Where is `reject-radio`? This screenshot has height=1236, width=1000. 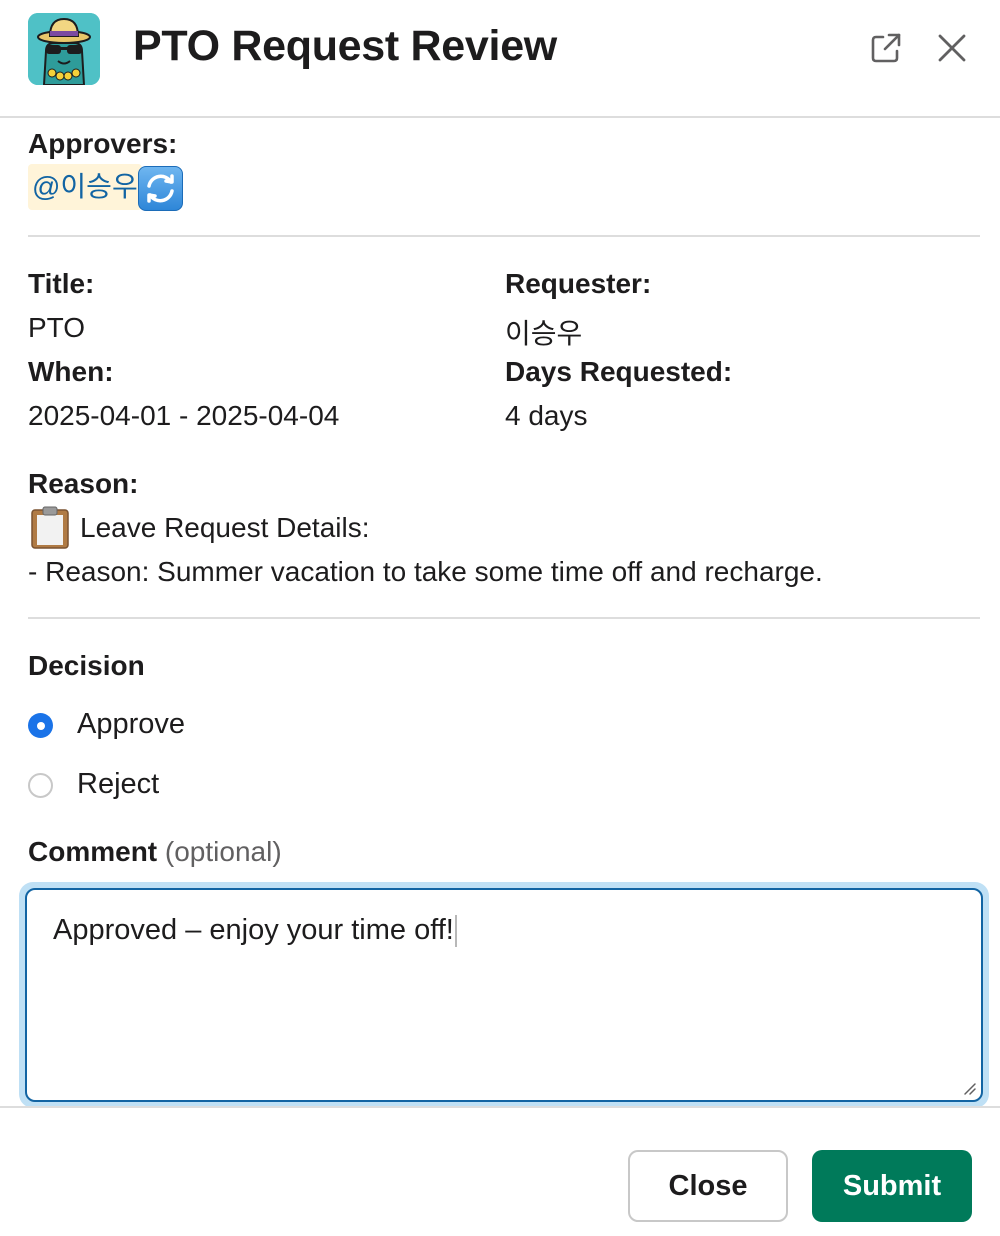
reject-radio is located at coordinates (40, 785).